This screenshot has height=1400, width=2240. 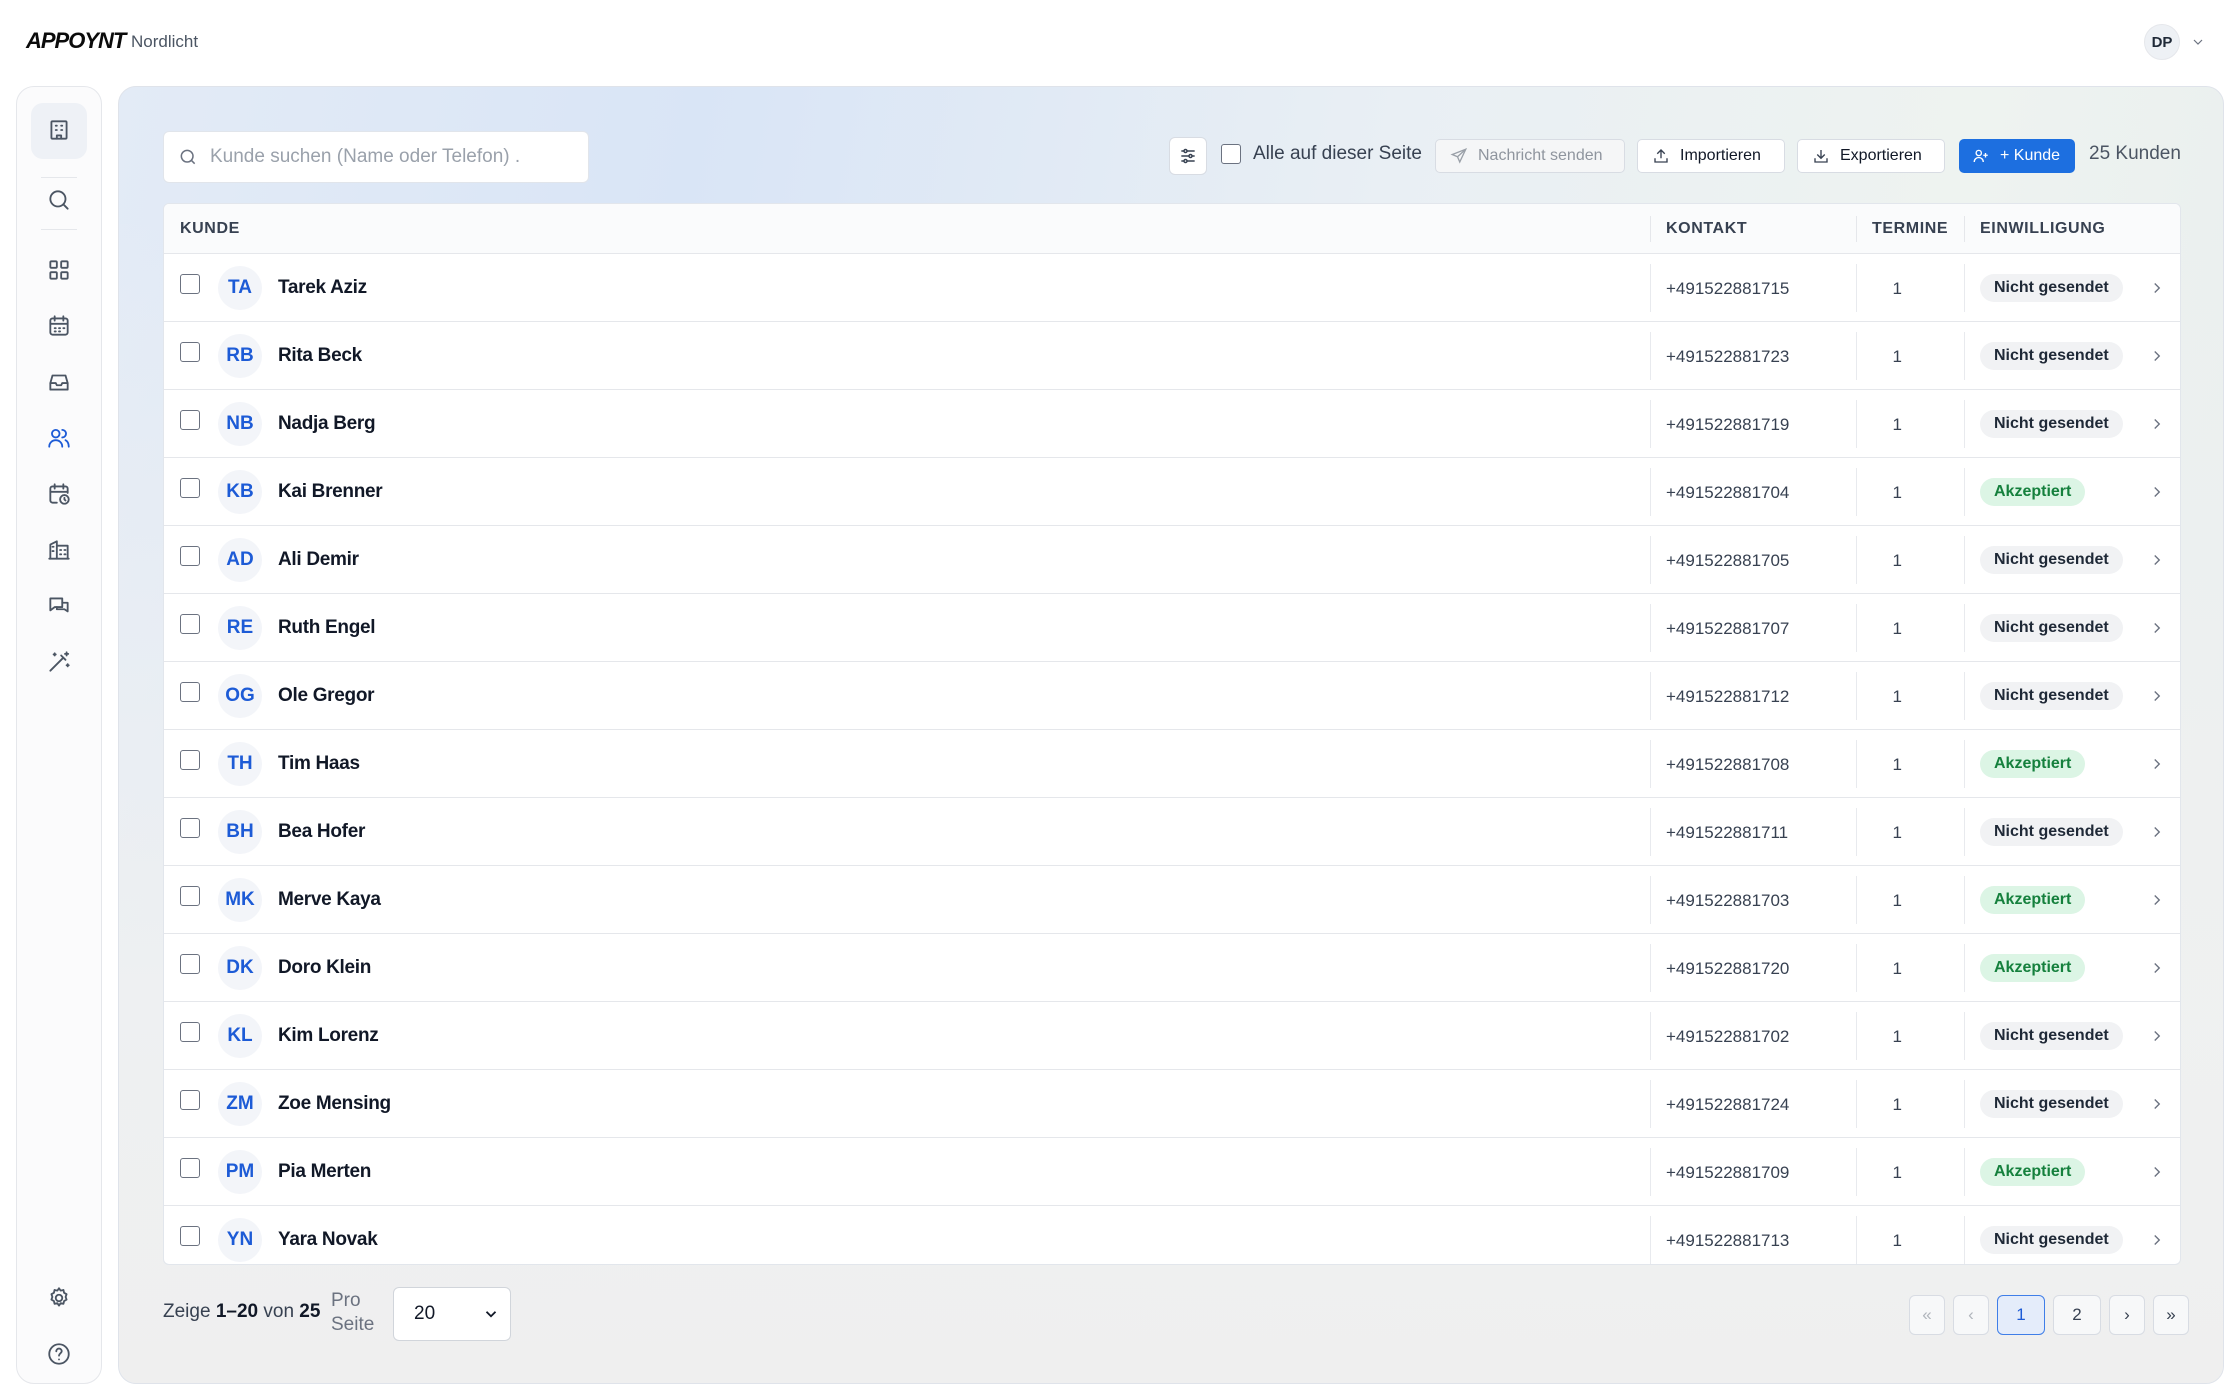 What do you see at coordinates (1172, 1172) in the screenshot?
I see `table-row: PM Pia Merten +491522881709 1 Akzeptiert` at bounding box center [1172, 1172].